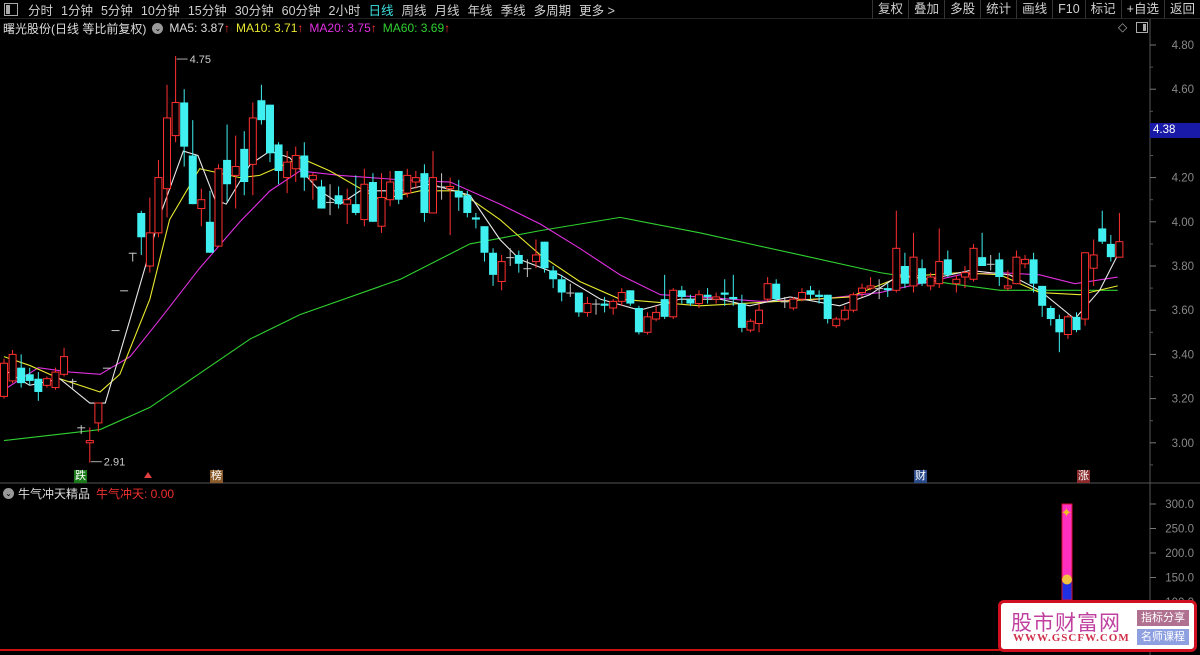 The width and height of the screenshot is (1200, 655). Describe the element at coordinates (1163, 618) in the screenshot. I see `tag-indicator-share: 指标分享` at that location.